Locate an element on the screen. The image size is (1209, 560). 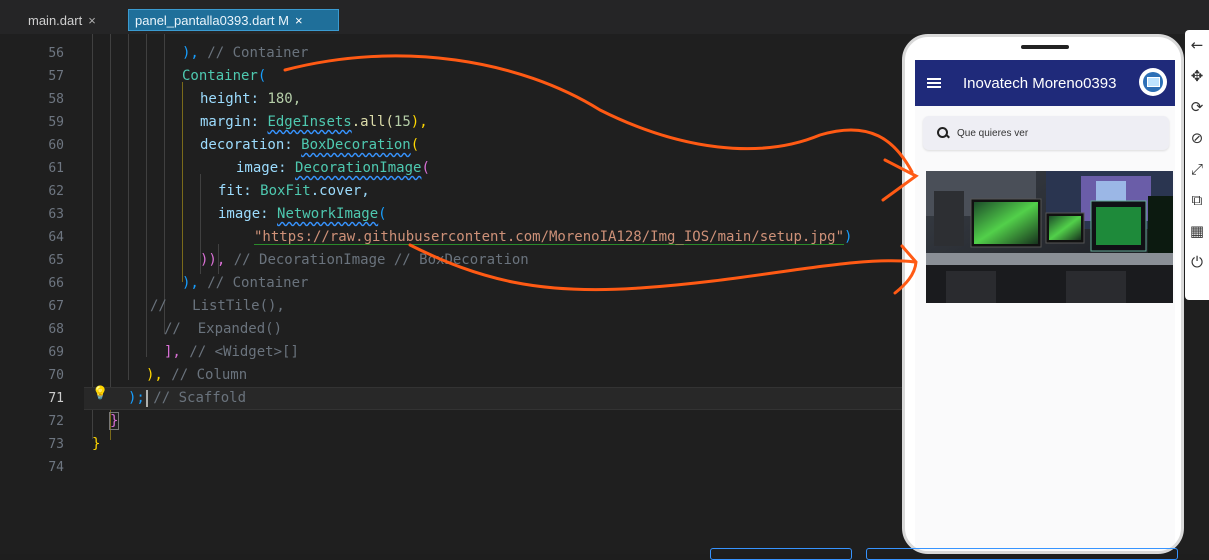
code-line: Container( is located at coordinates (224, 76).